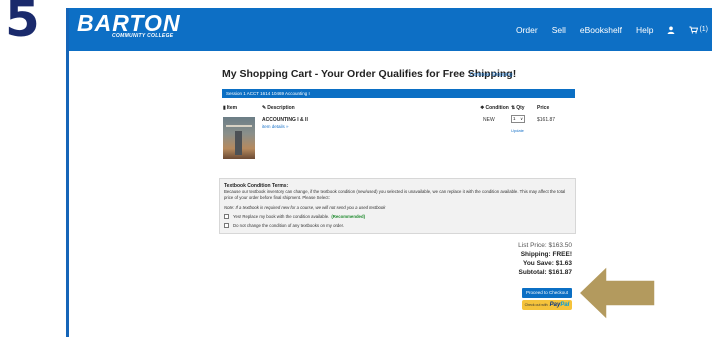 The height and width of the screenshot is (337, 712). What do you see at coordinates (547, 293) in the screenshot?
I see `proceed-to-checkout-button: Proceed to Checkout` at bounding box center [547, 293].